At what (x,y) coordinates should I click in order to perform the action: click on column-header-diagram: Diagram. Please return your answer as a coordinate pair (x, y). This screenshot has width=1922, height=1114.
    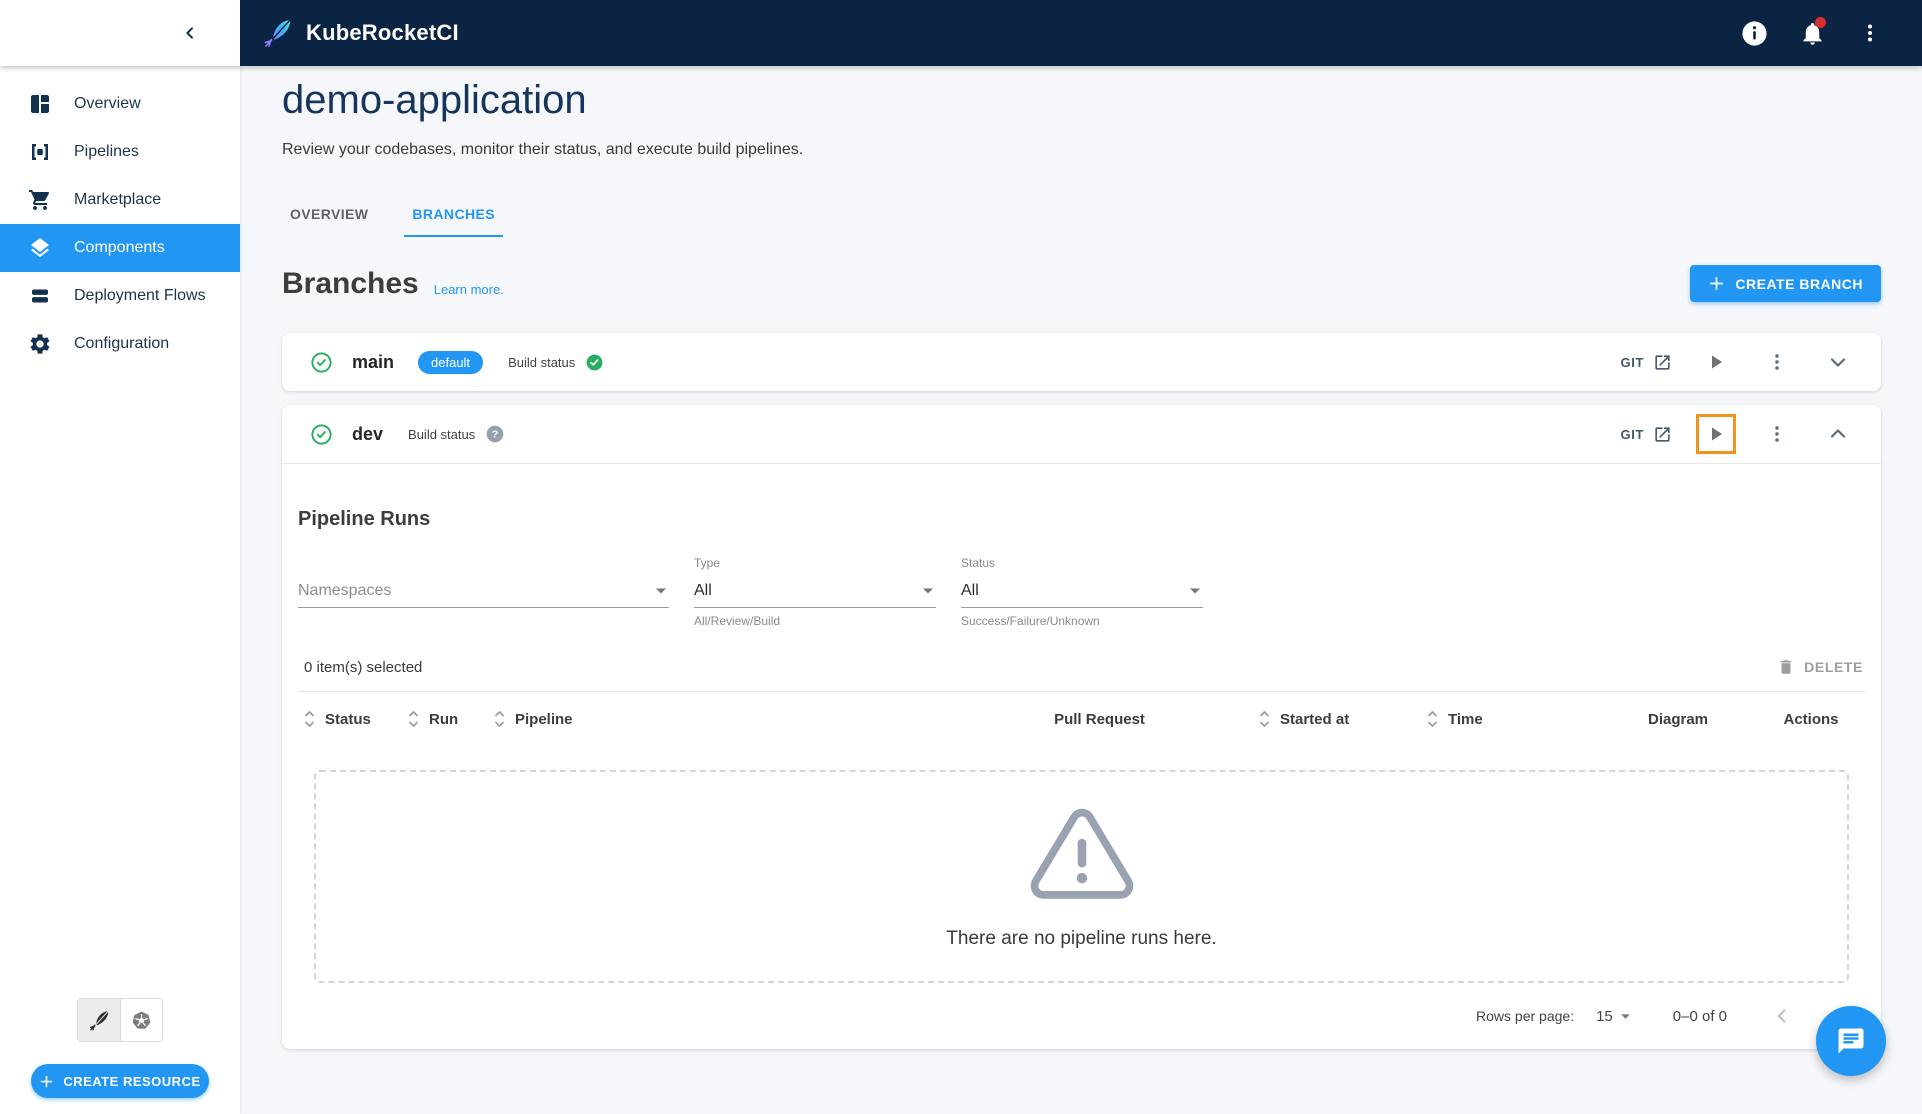
    Looking at the image, I should click on (1678, 719).